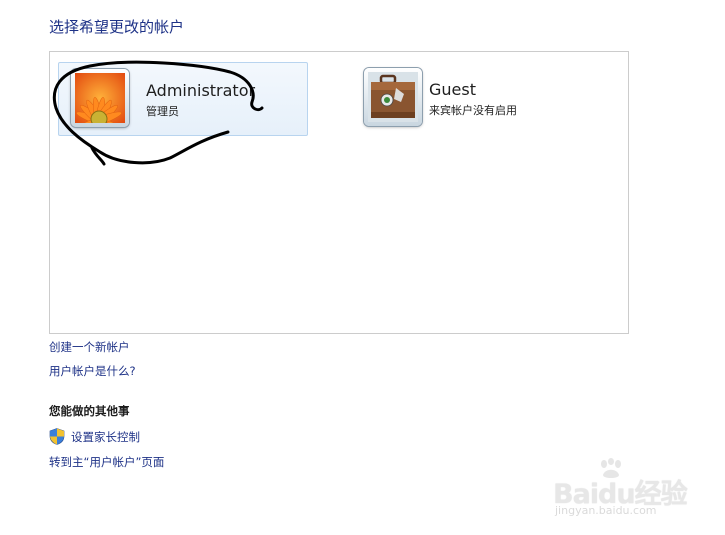 This screenshot has height=535, width=725. I want to click on account-role: 管理员, so click(162, 111).